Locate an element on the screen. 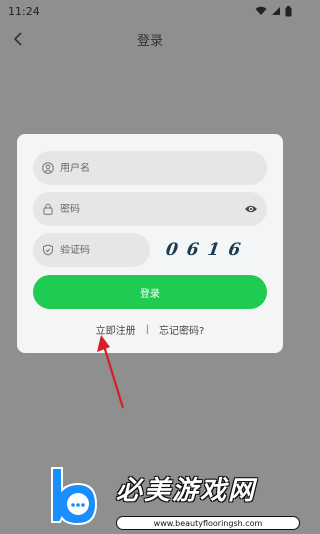 The image size is (320, 534). username-field is located at coordinates (150, 168).